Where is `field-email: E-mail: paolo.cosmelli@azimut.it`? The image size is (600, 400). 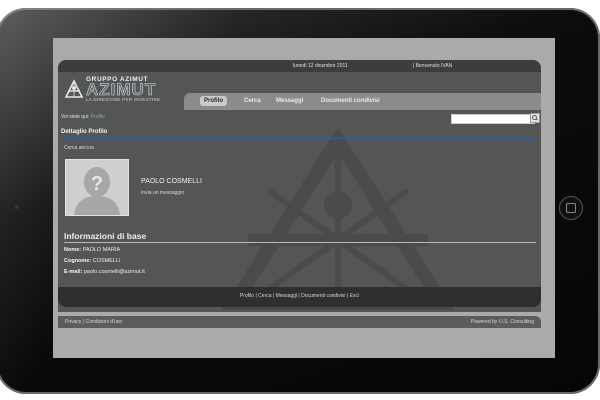 field-email: E-mail: paolo.cosmelli@azimut.it is located at coordinates (104, 272).